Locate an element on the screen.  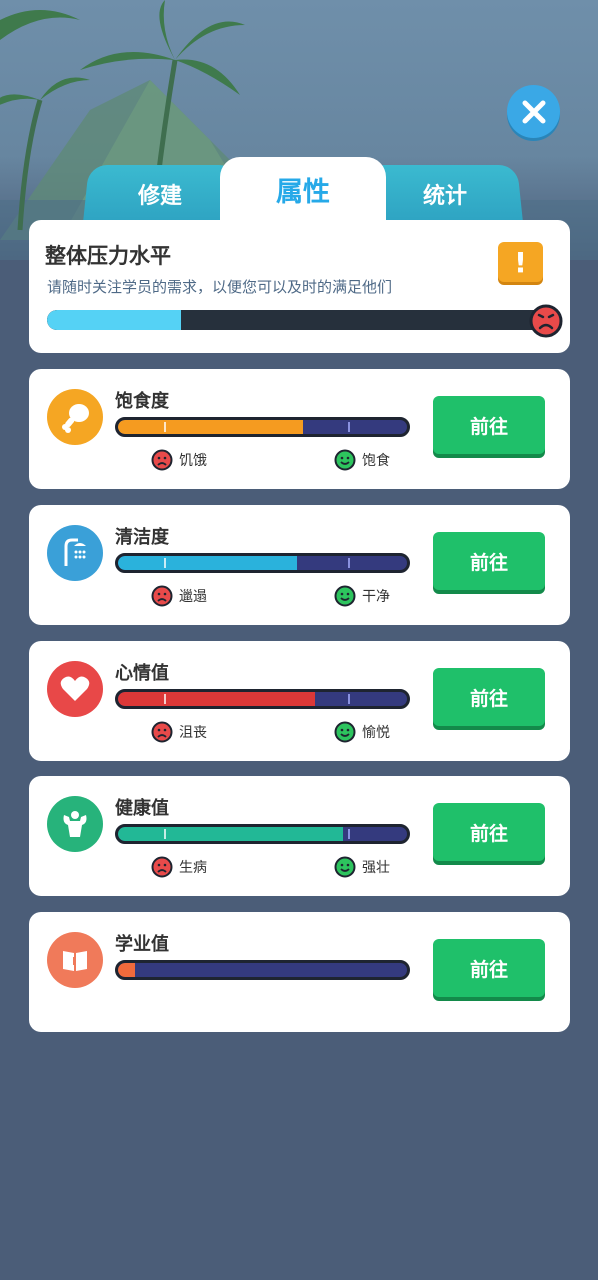
close-button is located at coordinates (533, 111).